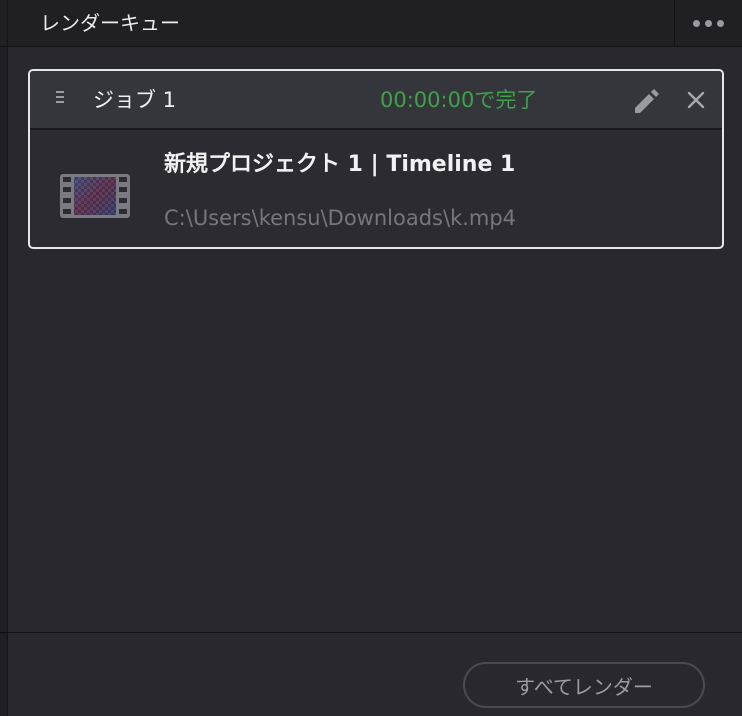 The image size is (742, 716). Describe the element at coordinates (340, 218) in the screenshot. I see `job-output-path: C:\Users\kensu\Downloads\k.mp4` at that location.